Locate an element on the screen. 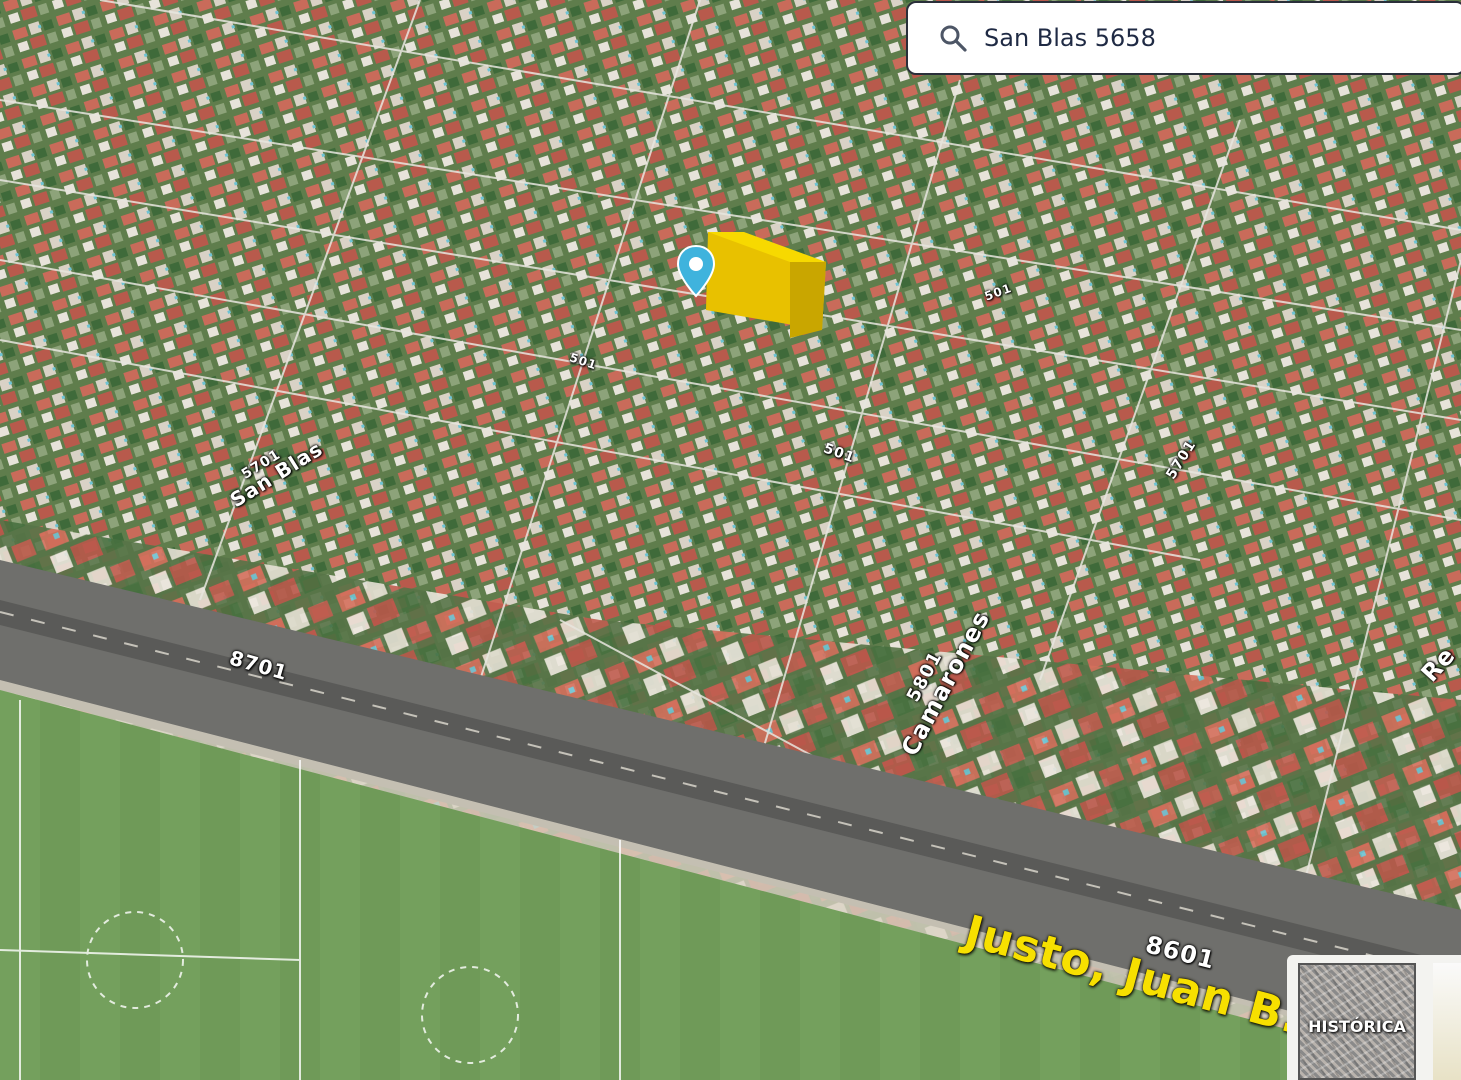 Image resolution: width=1461 pixels, height=1080 pixels. historical-imagery-widget: HISTÓRICA is located at coordinates (1374, 1017).